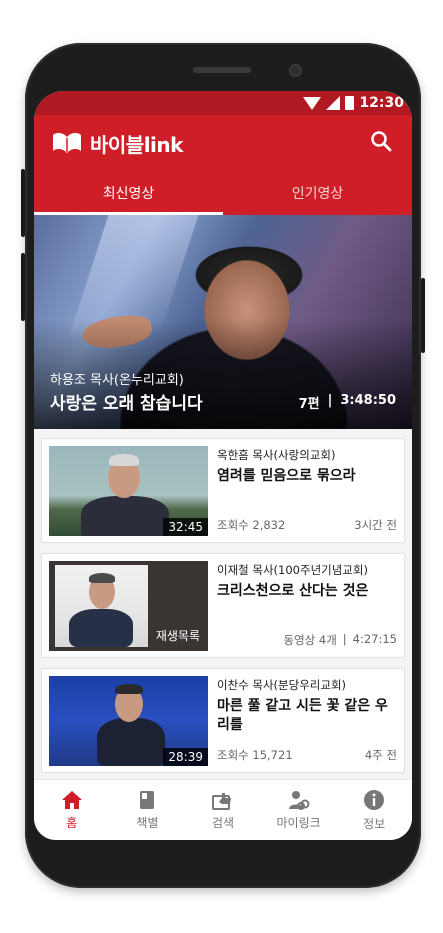 Image resolution: width=443 pixels, height=933 pixels. What do you see at coordinates (126, 404) in the screenshot?
I see `featured-title: 사랑은 오래 참습니다` at bounding box center [126, 404].